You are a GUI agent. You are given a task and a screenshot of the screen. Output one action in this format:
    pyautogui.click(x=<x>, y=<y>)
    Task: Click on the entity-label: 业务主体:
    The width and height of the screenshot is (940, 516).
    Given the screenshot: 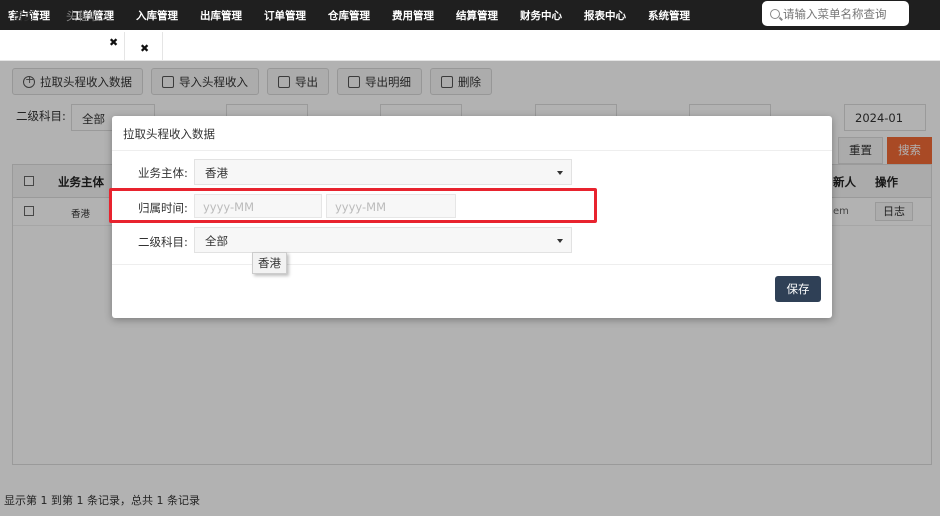 What is the action you would take?
    pyautogui.click(x=163, y=173)
    